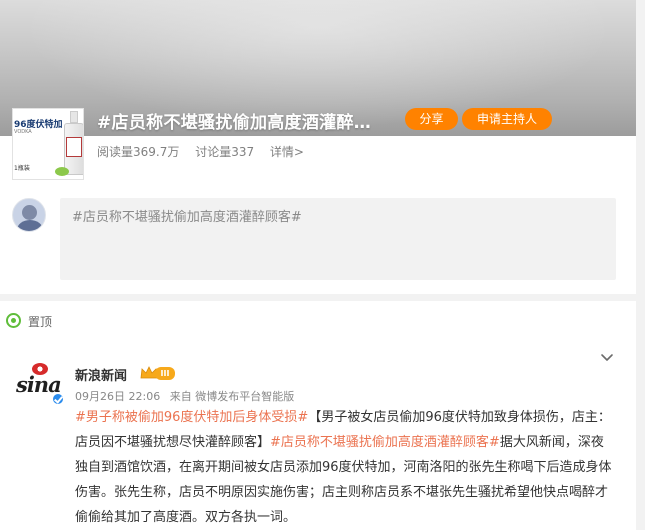  Describe the element at coordinates (225, 152) in the screenshot. I see `discuss-count: 讨论量337` at that location.